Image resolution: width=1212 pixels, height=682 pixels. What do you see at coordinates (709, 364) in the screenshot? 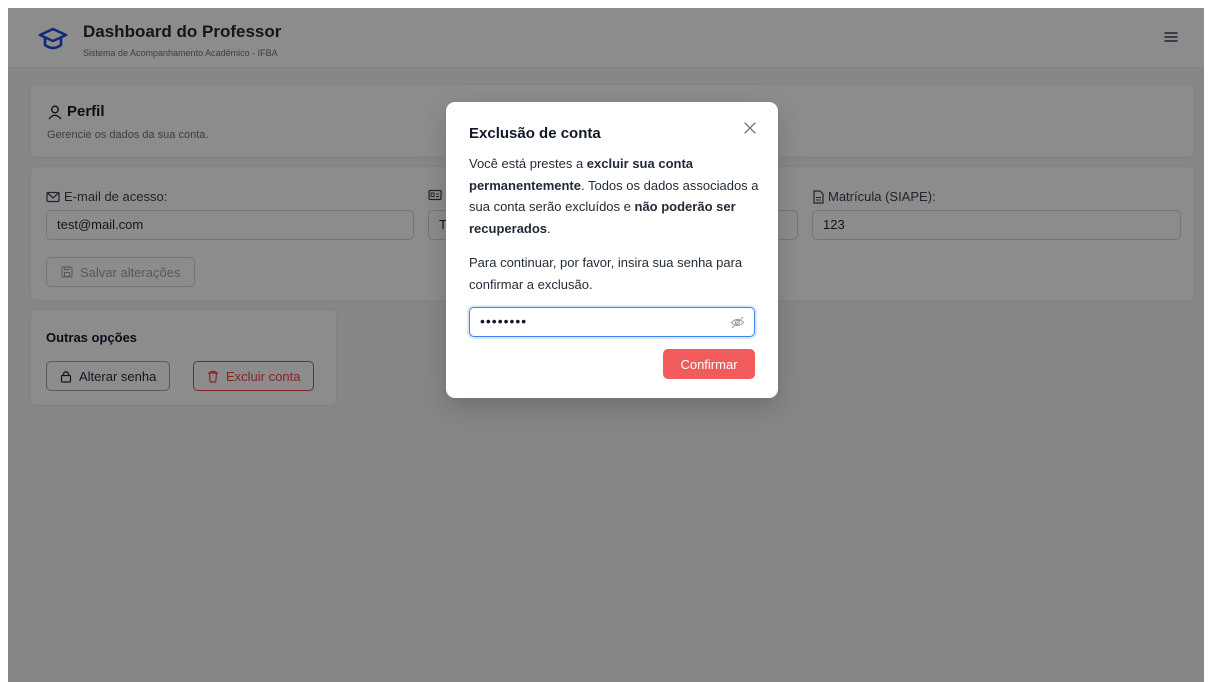
I see `confirm-button: Confirmar` at bounding box center [709, 364].